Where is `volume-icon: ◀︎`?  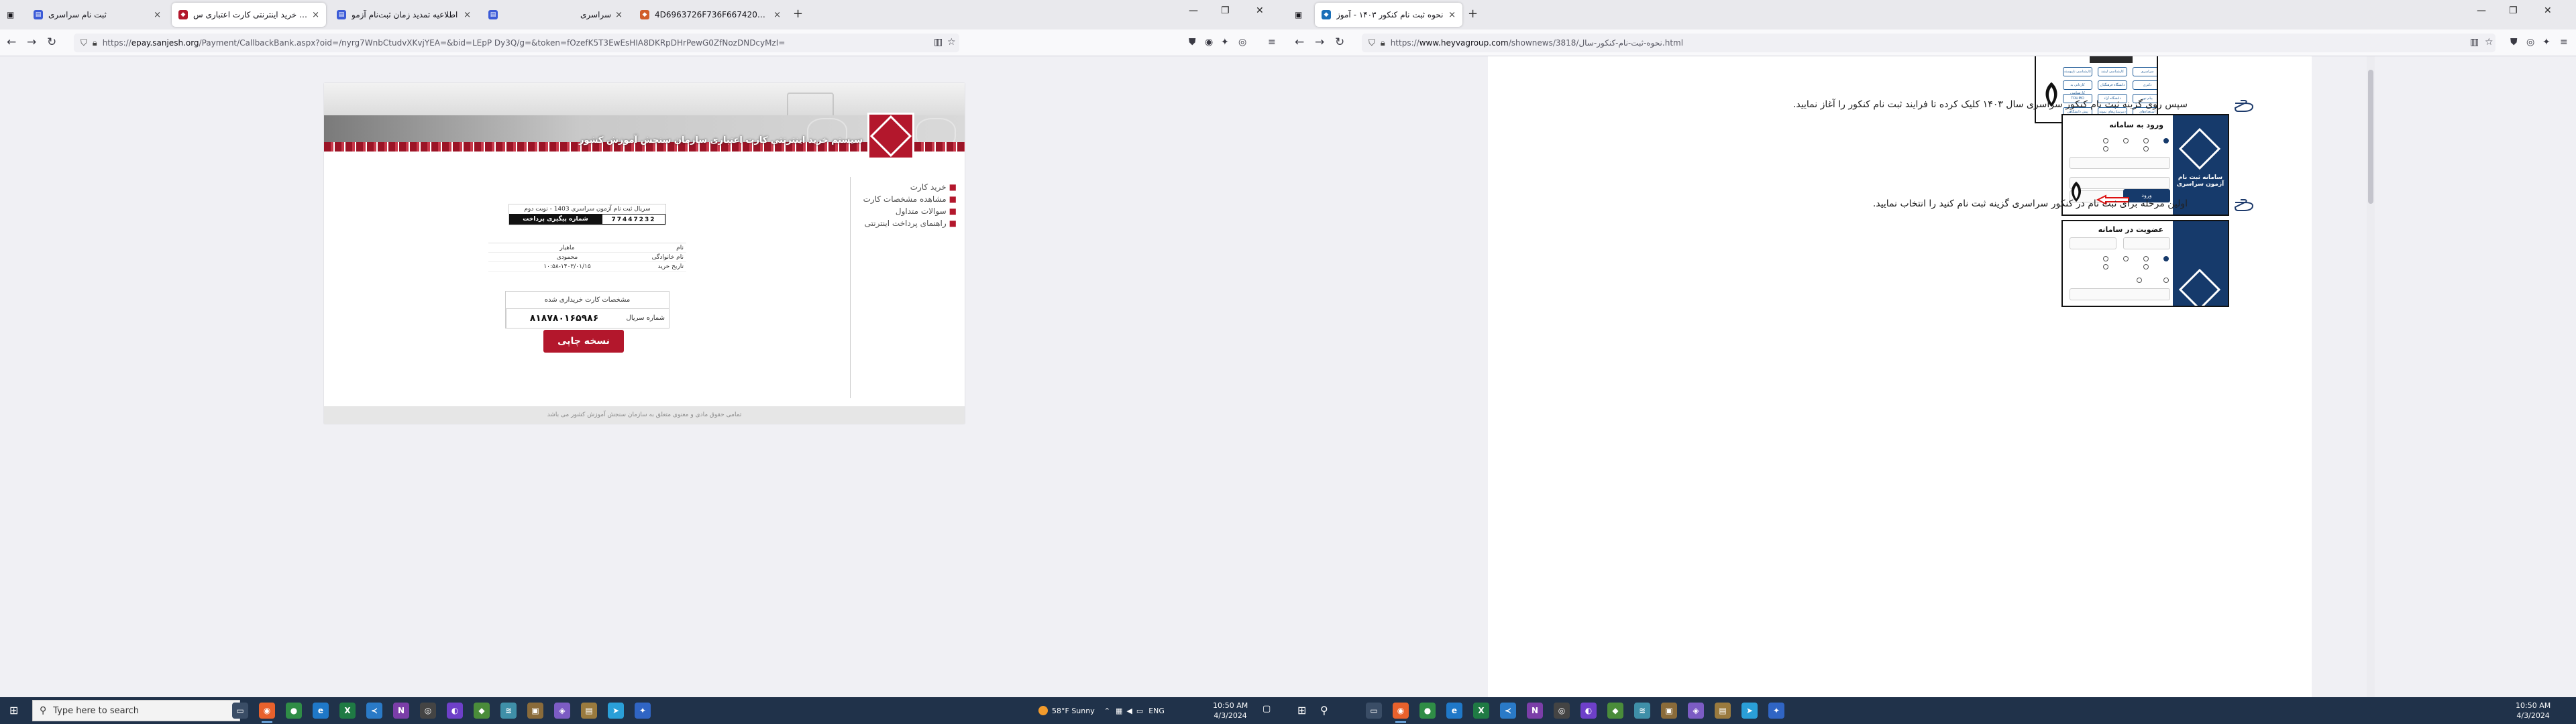 volume-icon: ◀︎ is located at coordinates (1129, 711).